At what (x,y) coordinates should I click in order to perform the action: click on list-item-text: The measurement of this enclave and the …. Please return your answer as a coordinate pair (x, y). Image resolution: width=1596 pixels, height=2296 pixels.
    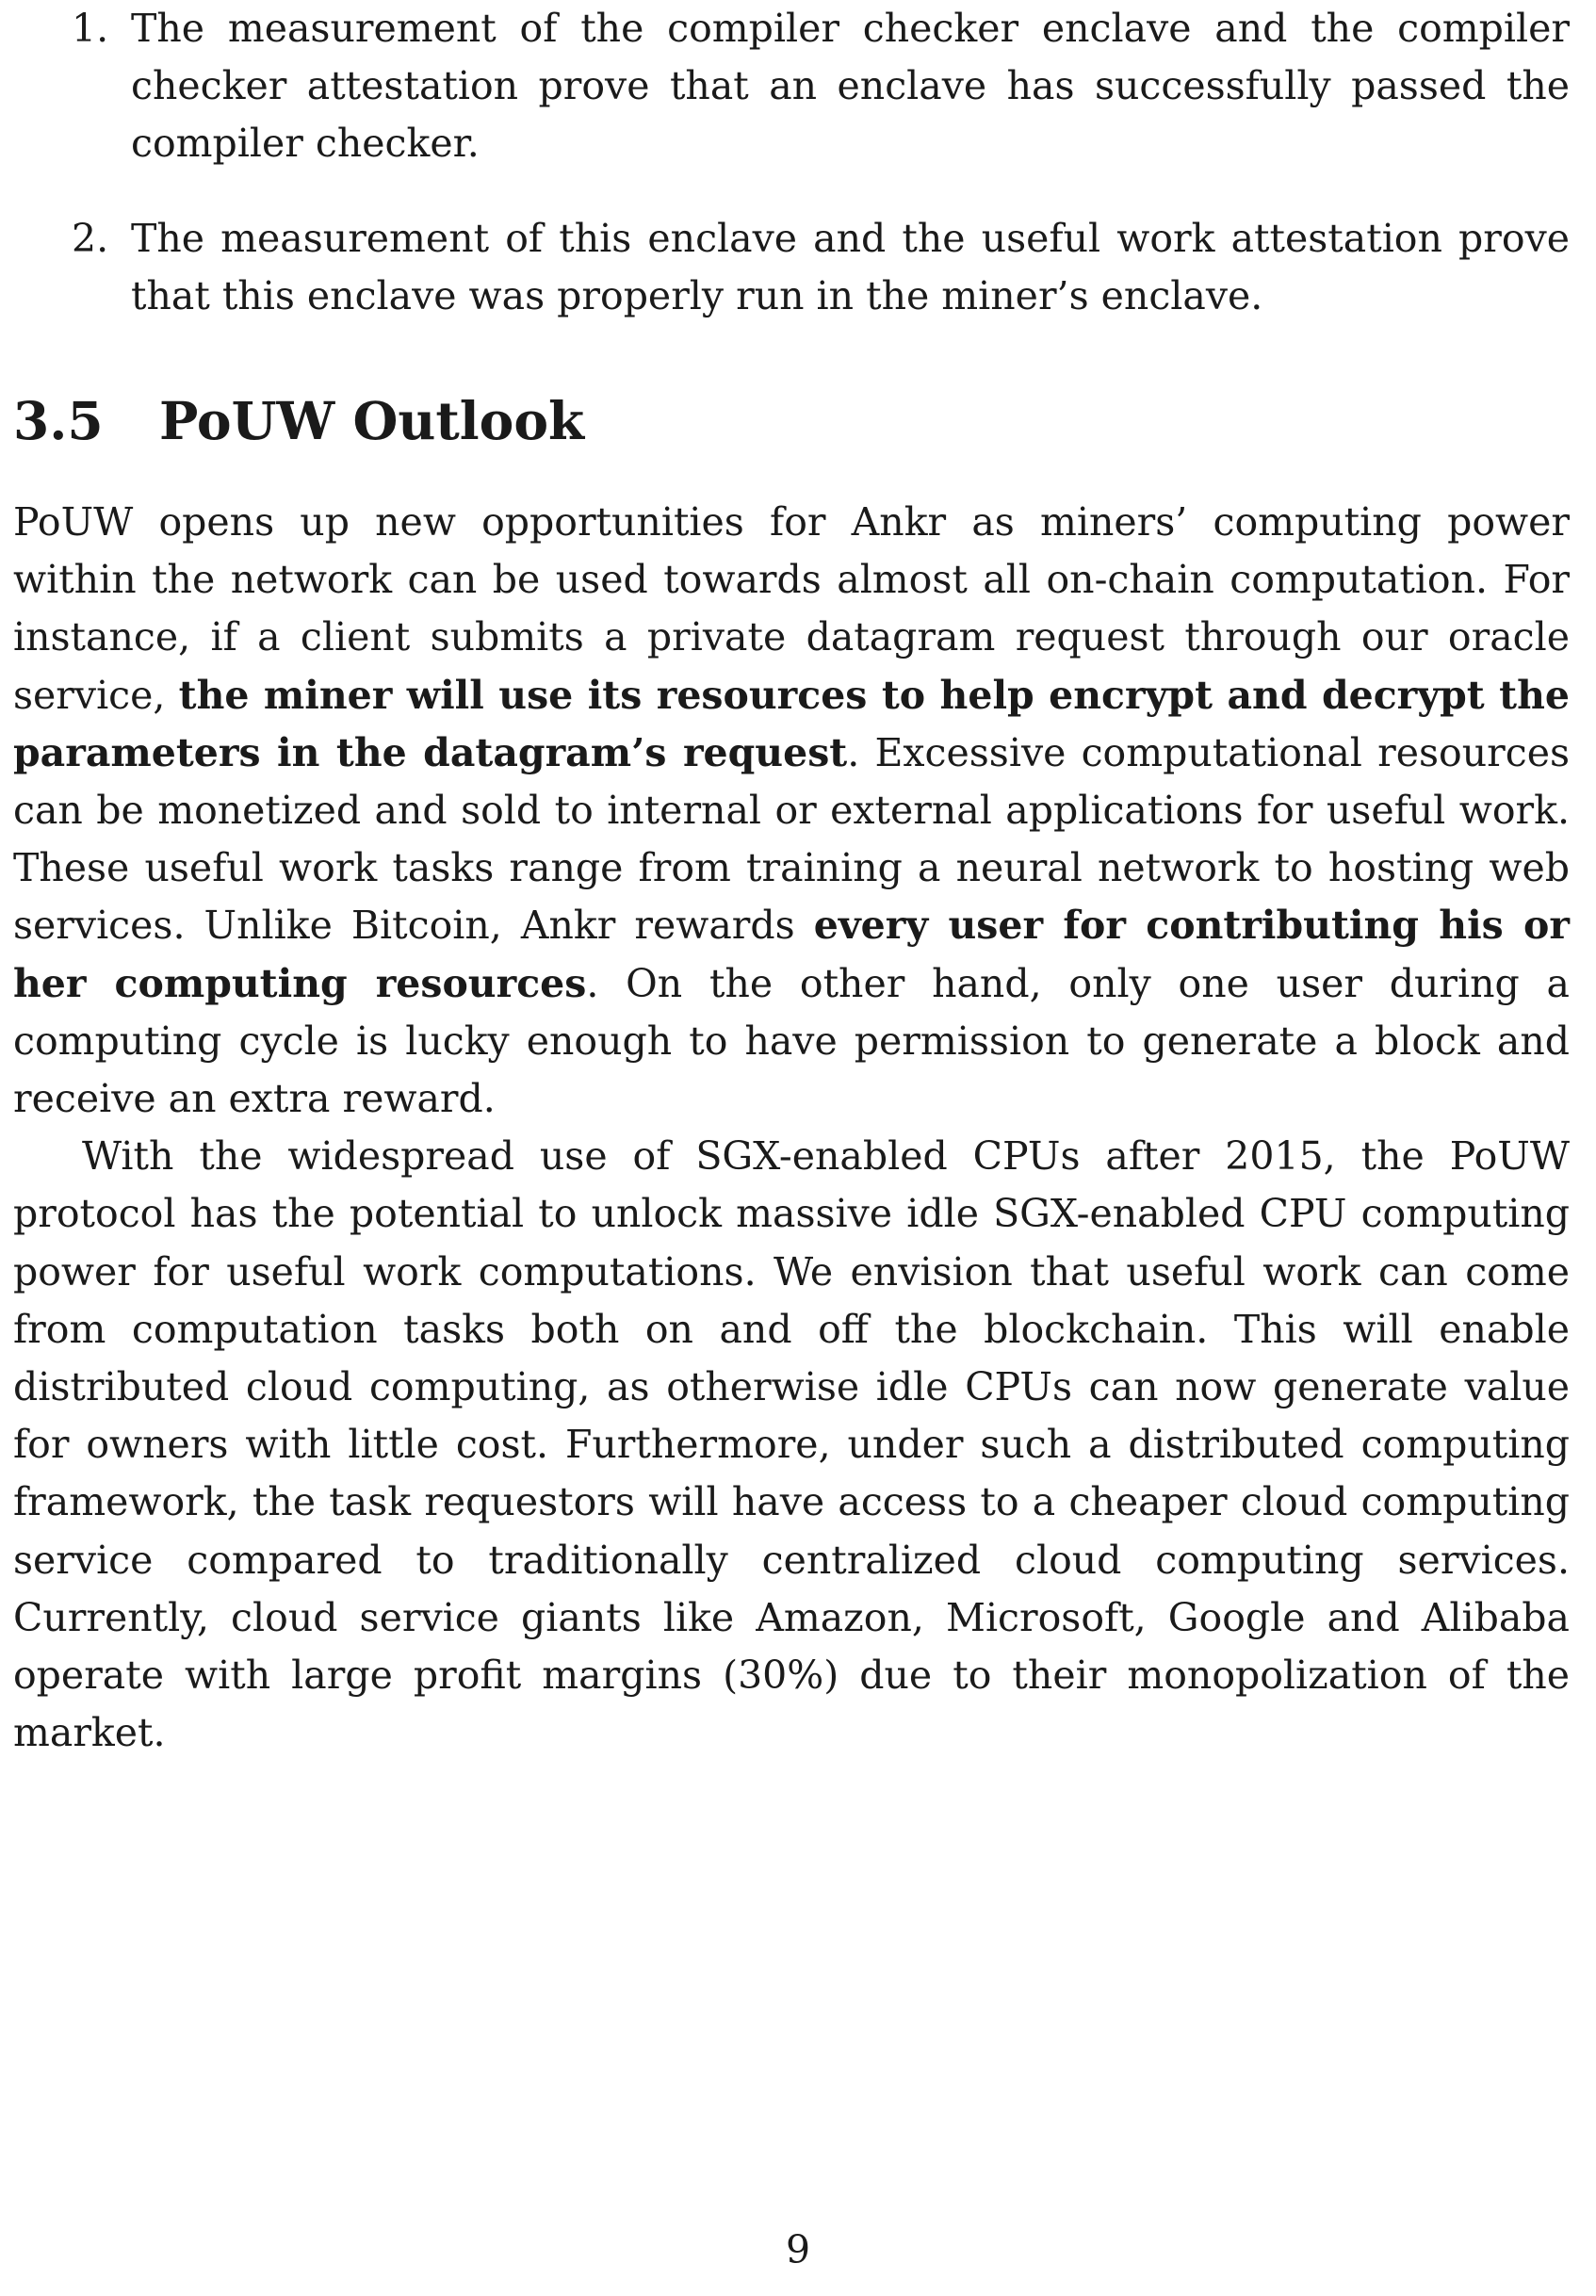
    Looking at the image, I should click on (850, 267).